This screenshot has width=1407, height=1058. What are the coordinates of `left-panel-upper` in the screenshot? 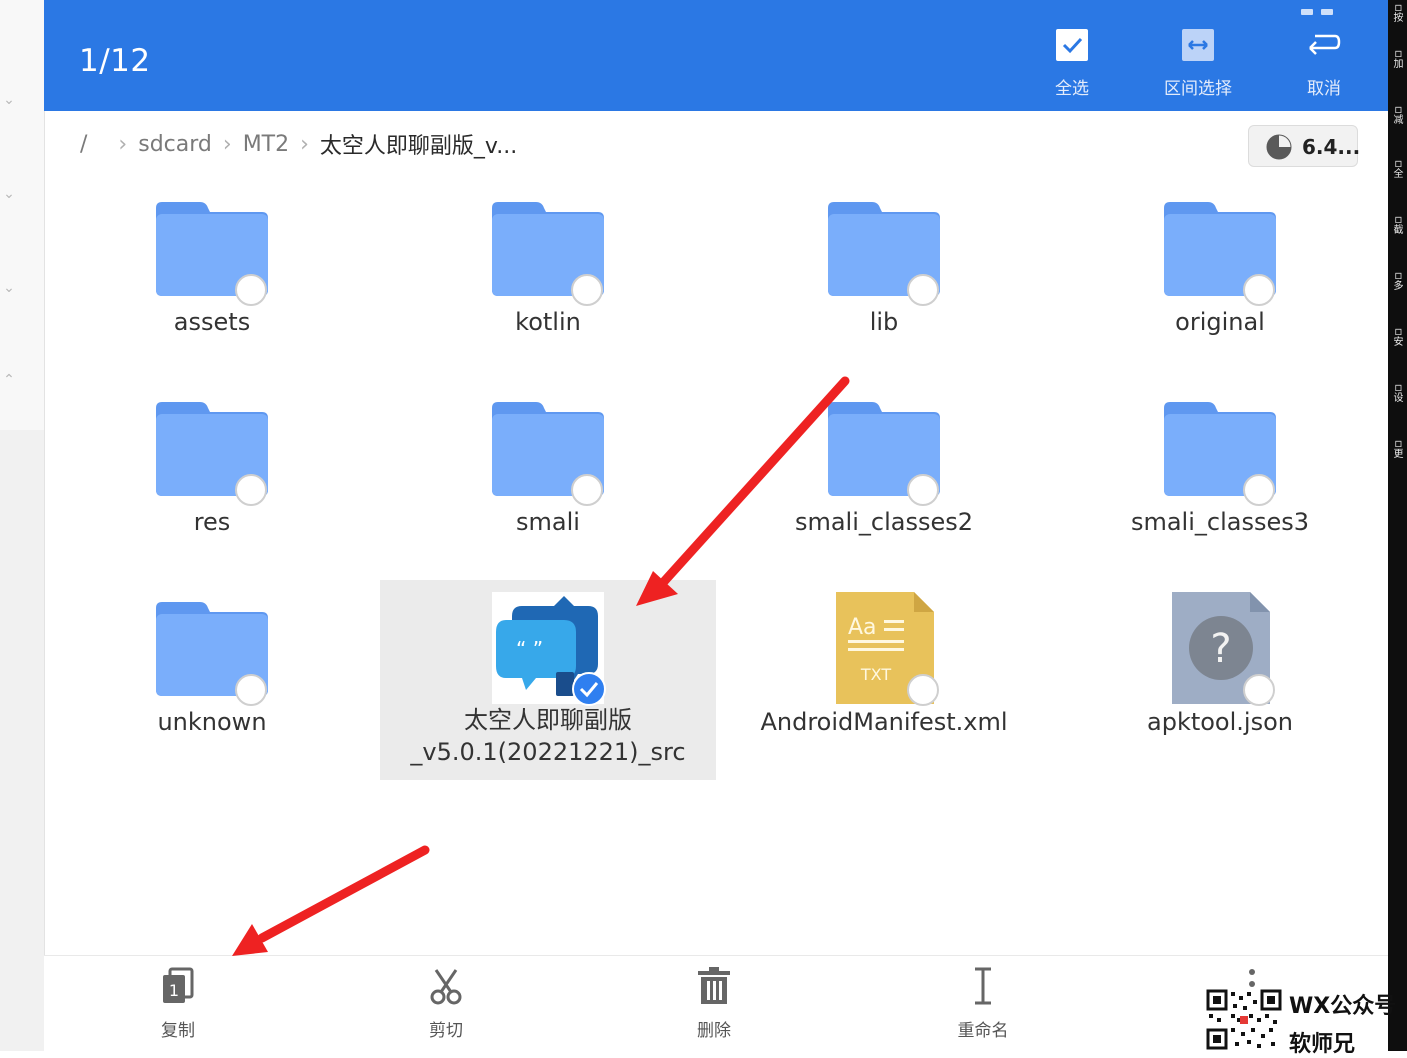 It's located at (22, 215).